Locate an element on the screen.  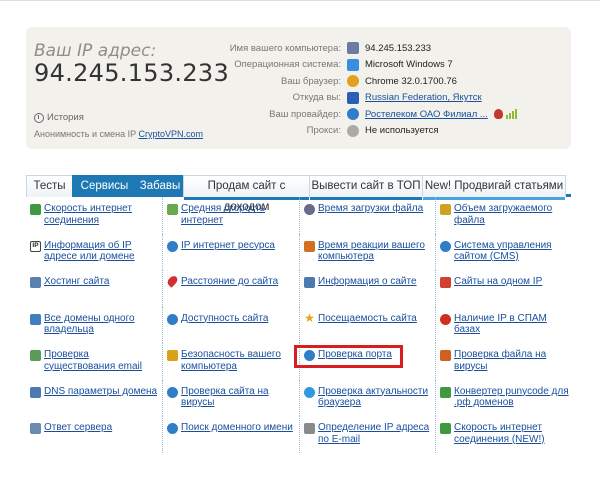
service-link: Сайты на одном IP is located at coordinates (498, 282).